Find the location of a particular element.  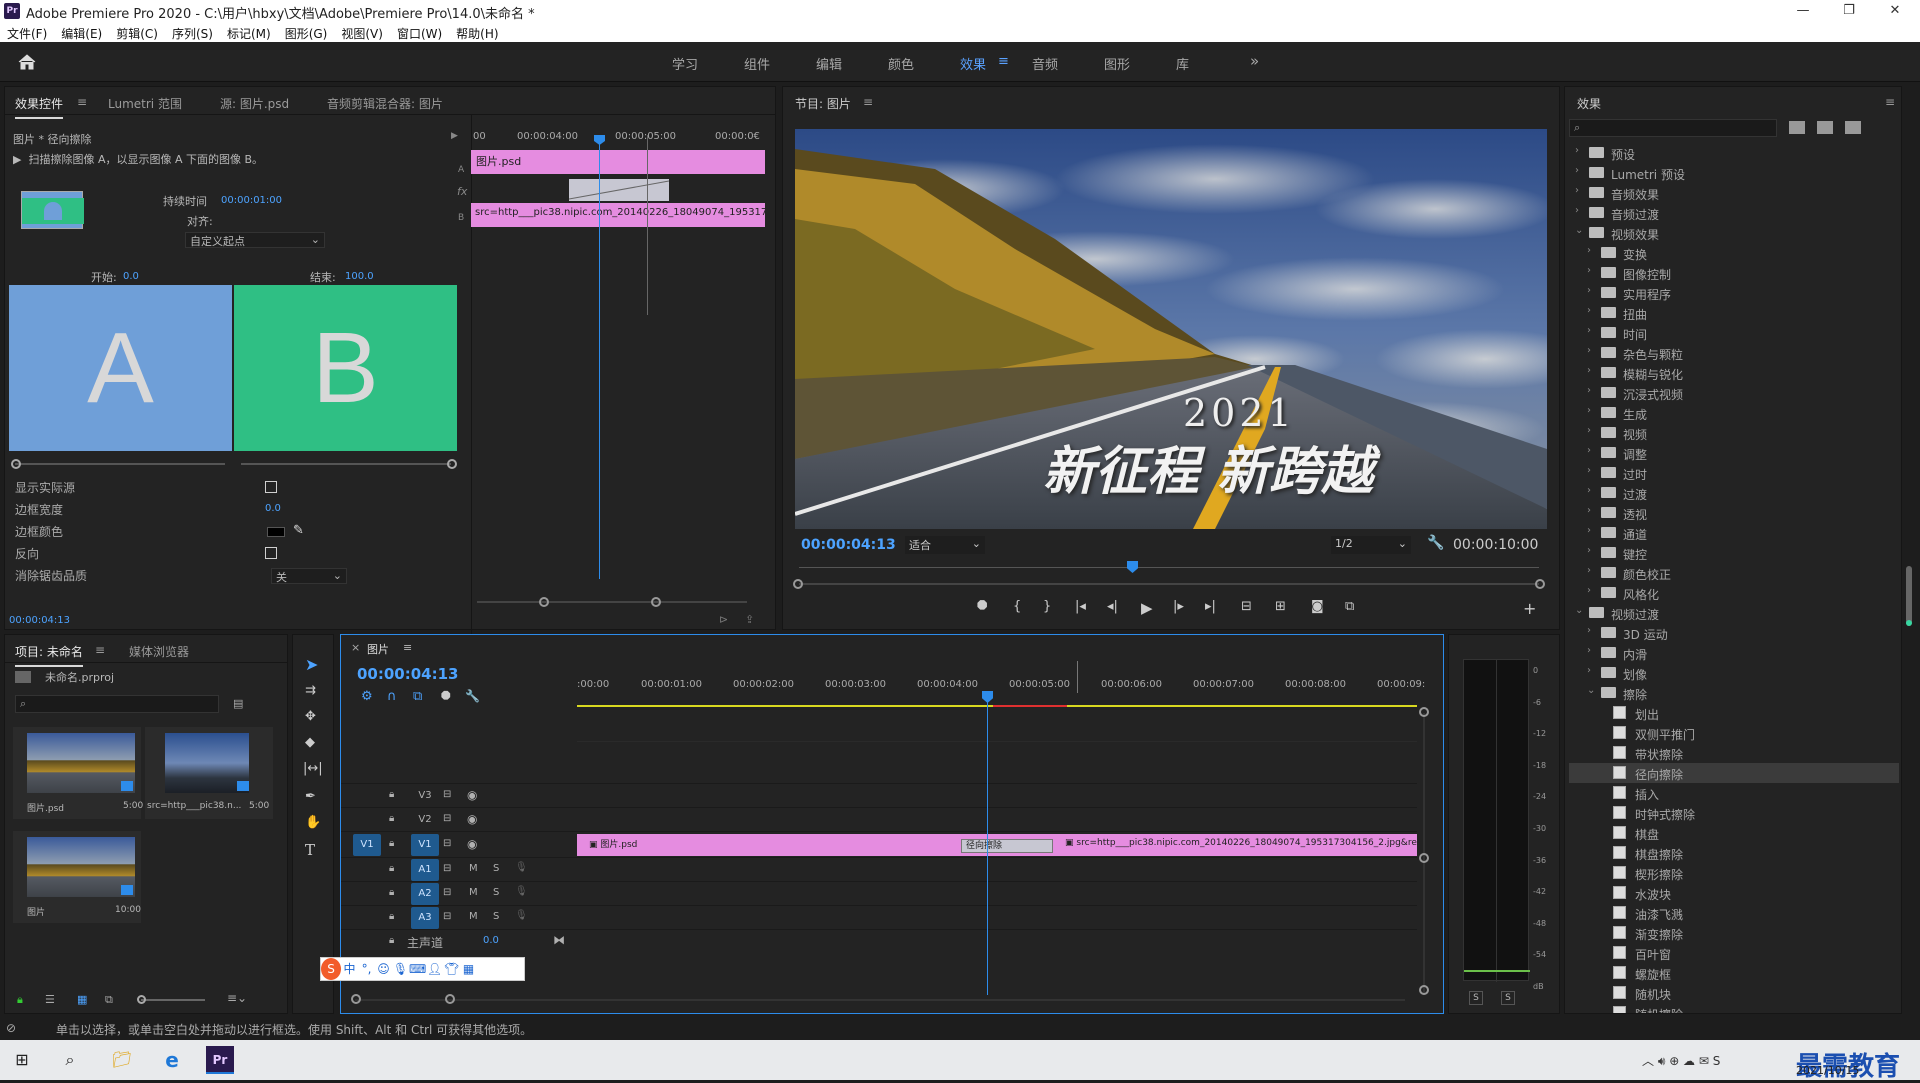

scrollbar-b is located at coordinates (346, 464).